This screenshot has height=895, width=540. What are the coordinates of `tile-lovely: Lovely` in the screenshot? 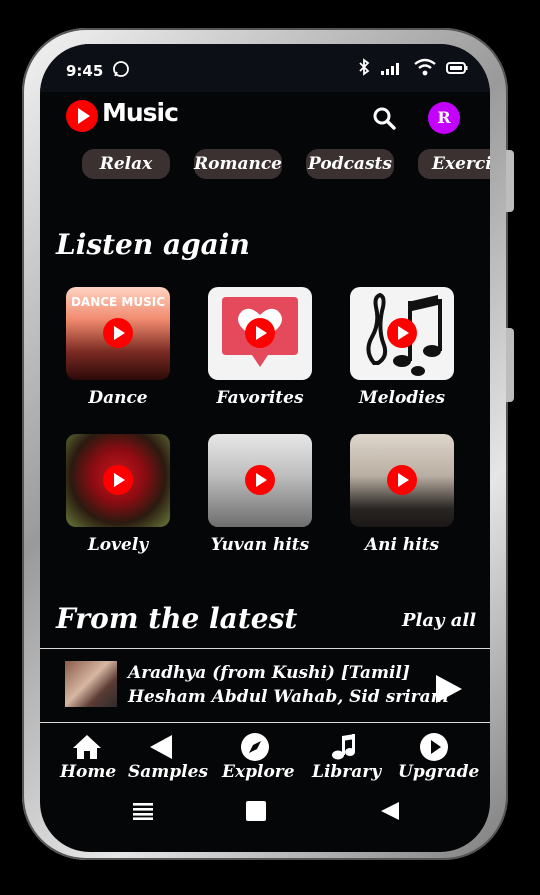 It's located at (118, 494).